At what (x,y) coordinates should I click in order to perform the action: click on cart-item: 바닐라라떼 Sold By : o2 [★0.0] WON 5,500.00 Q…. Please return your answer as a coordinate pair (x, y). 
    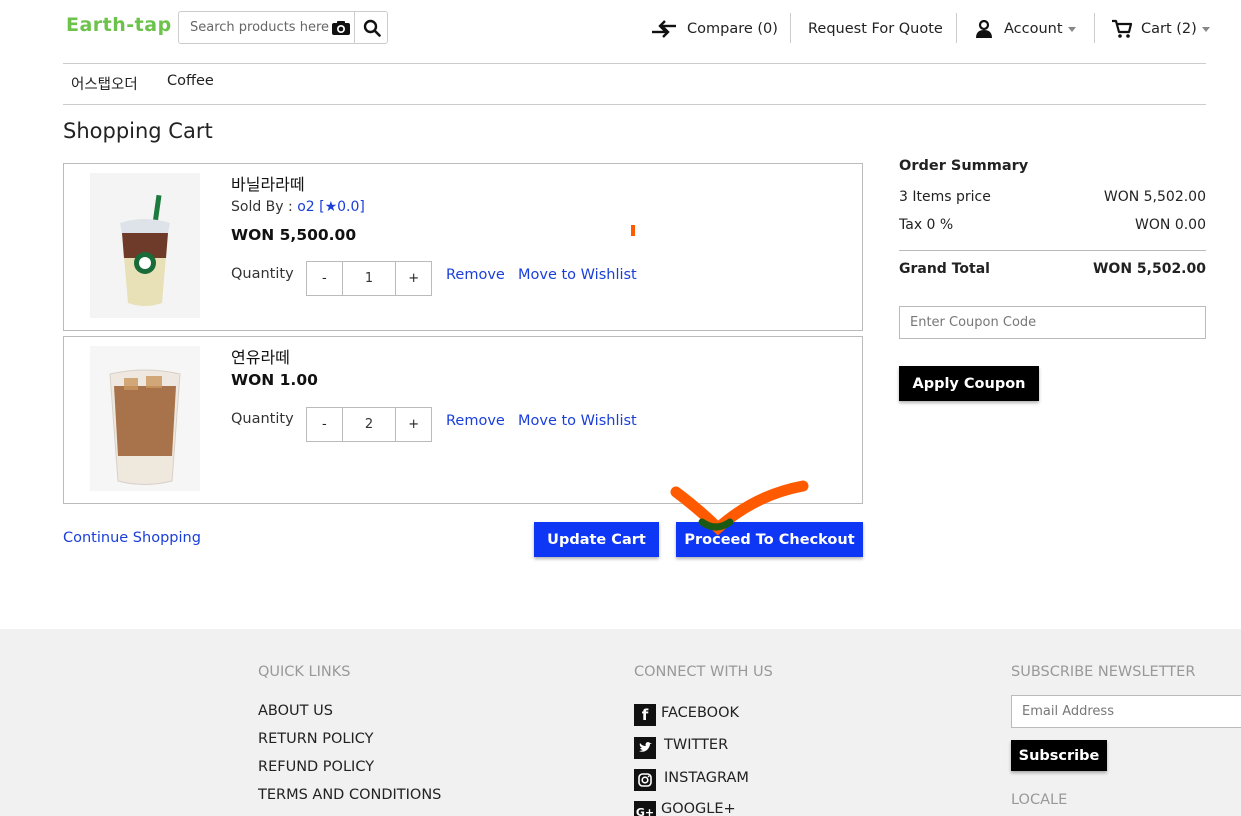
    Looking at the image, I should click on (463, 247).